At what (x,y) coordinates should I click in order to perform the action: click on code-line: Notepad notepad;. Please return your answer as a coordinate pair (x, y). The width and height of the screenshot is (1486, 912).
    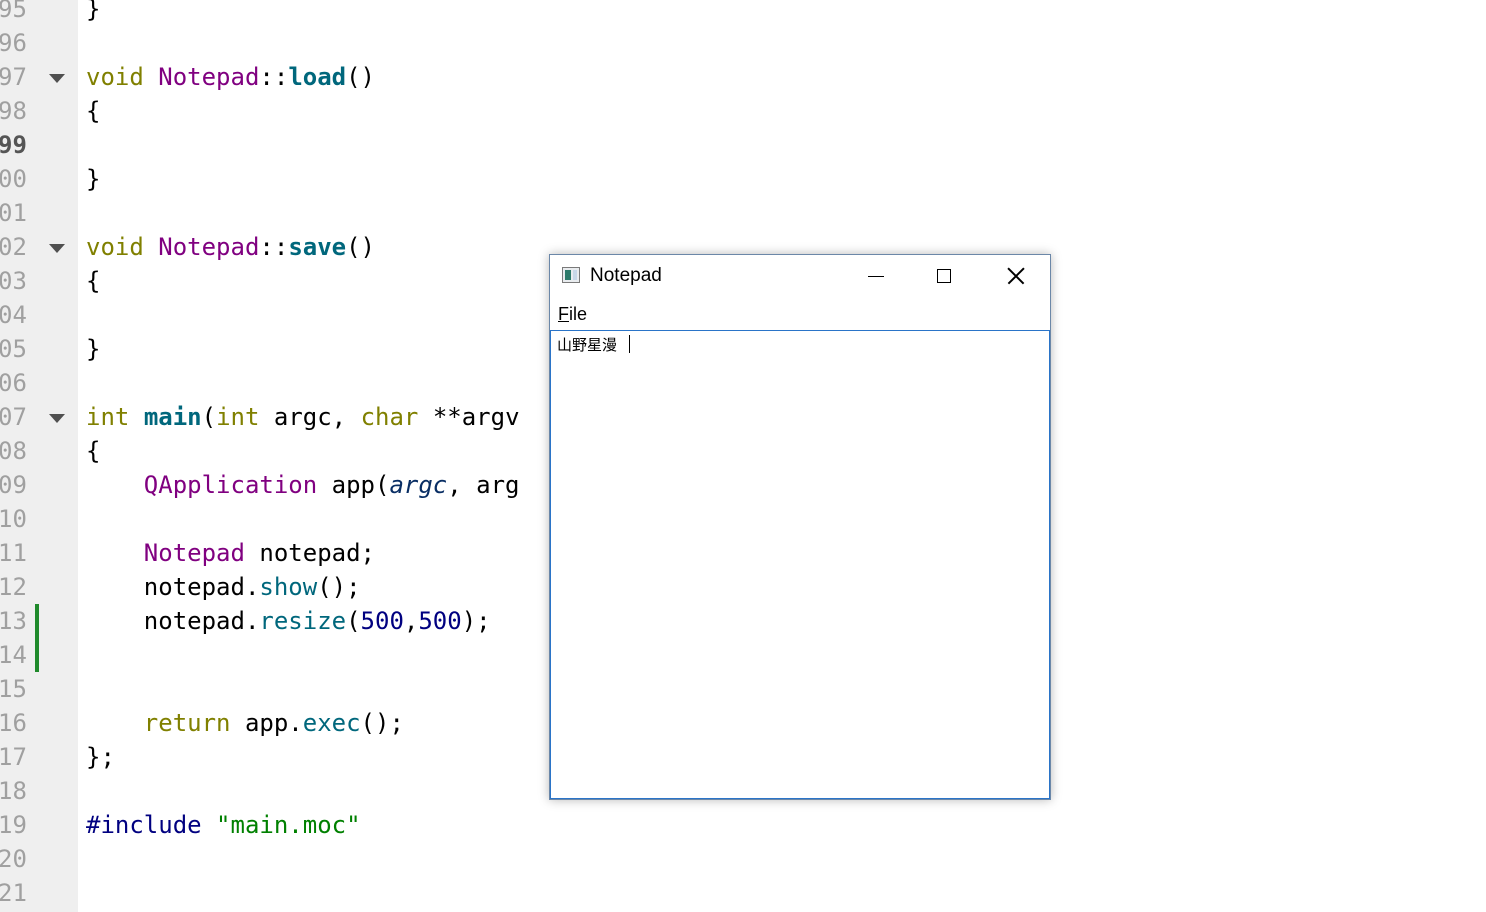
    Looking at the image, I should click on (230, 553).